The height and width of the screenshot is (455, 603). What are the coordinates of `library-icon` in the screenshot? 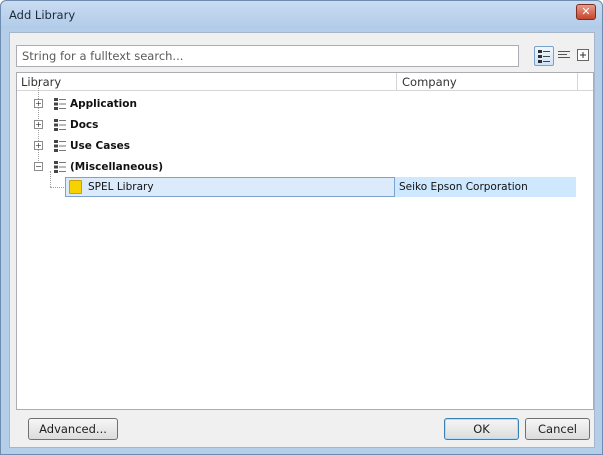 It's located at (75, 187).